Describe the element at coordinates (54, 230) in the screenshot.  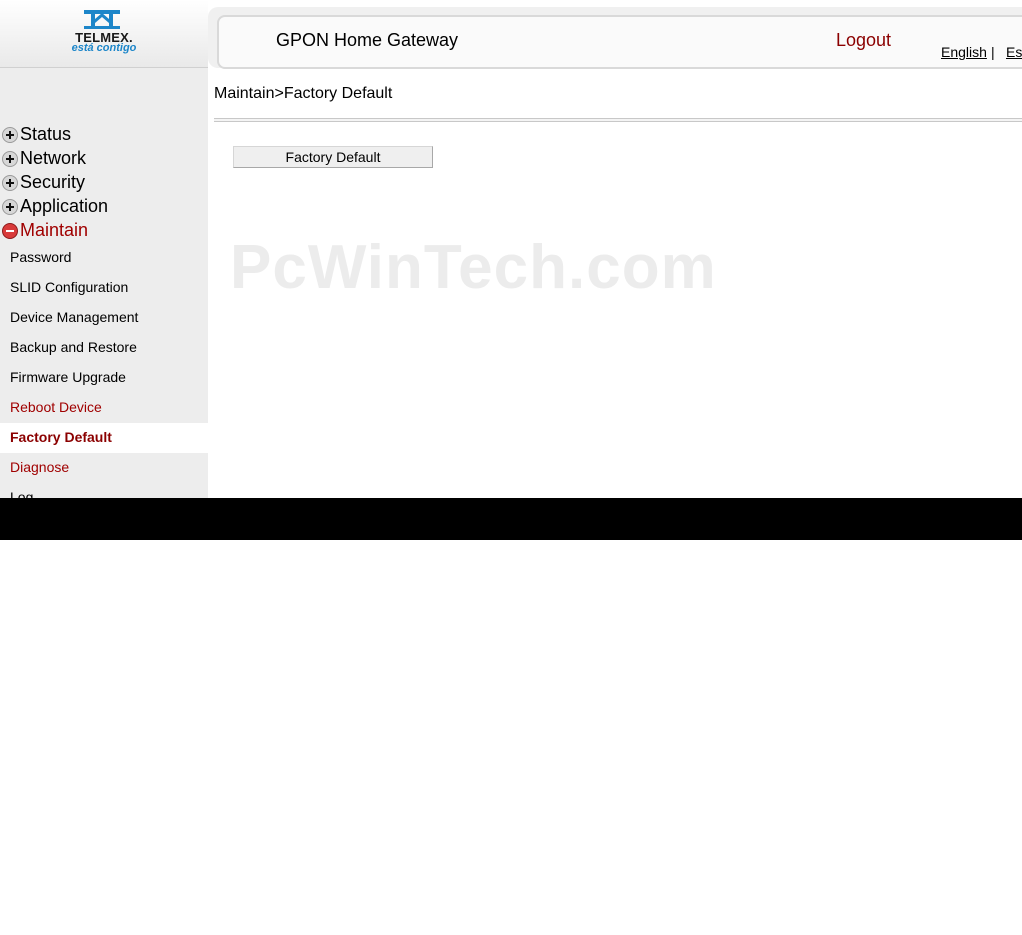
I see `sidebar-menu-label: Maintain` at that location.